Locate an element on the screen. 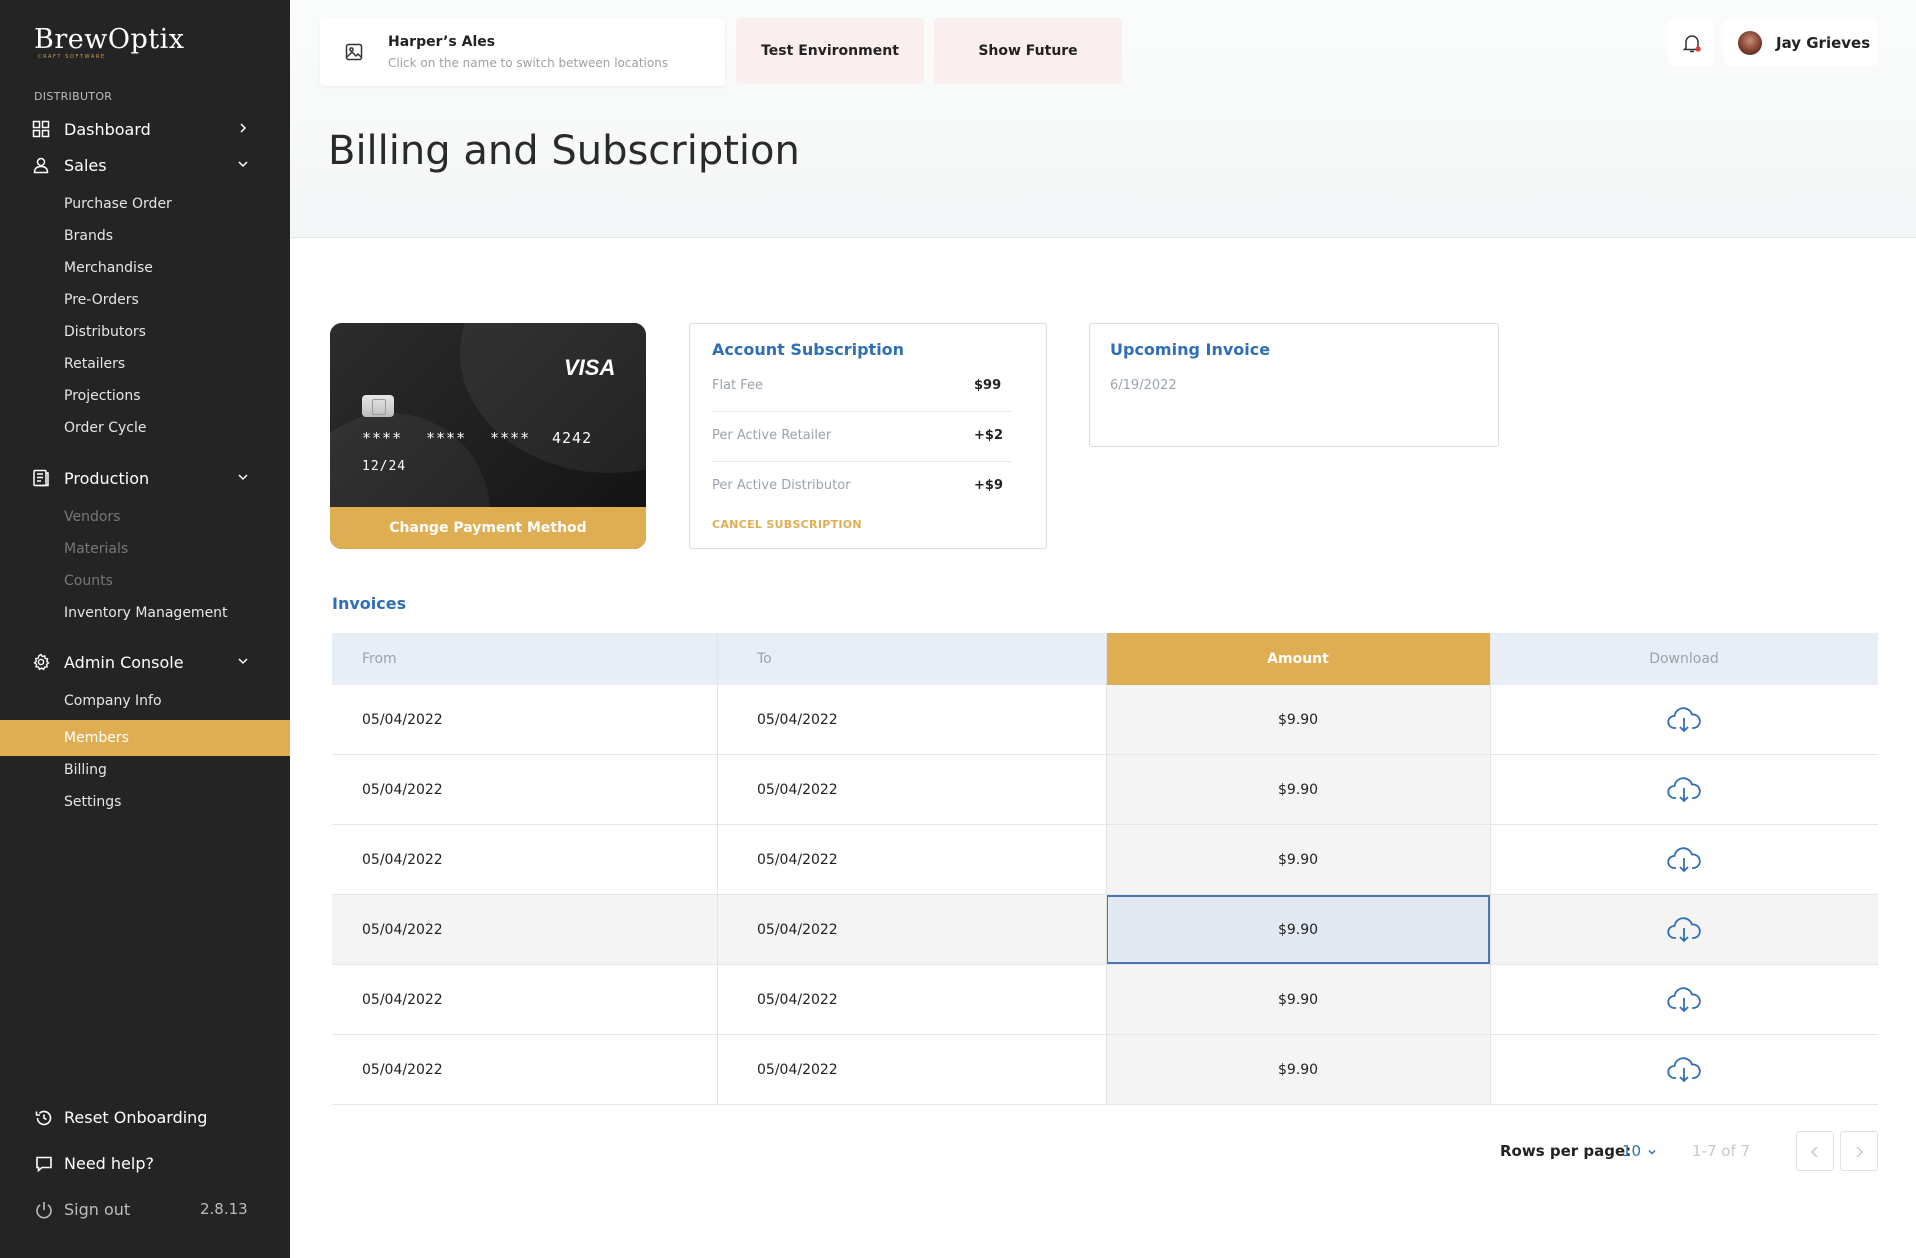 The height and width of the screenshot is (1258, 1916). sidebar-item-production: Production is located at coordinates (145, 478).